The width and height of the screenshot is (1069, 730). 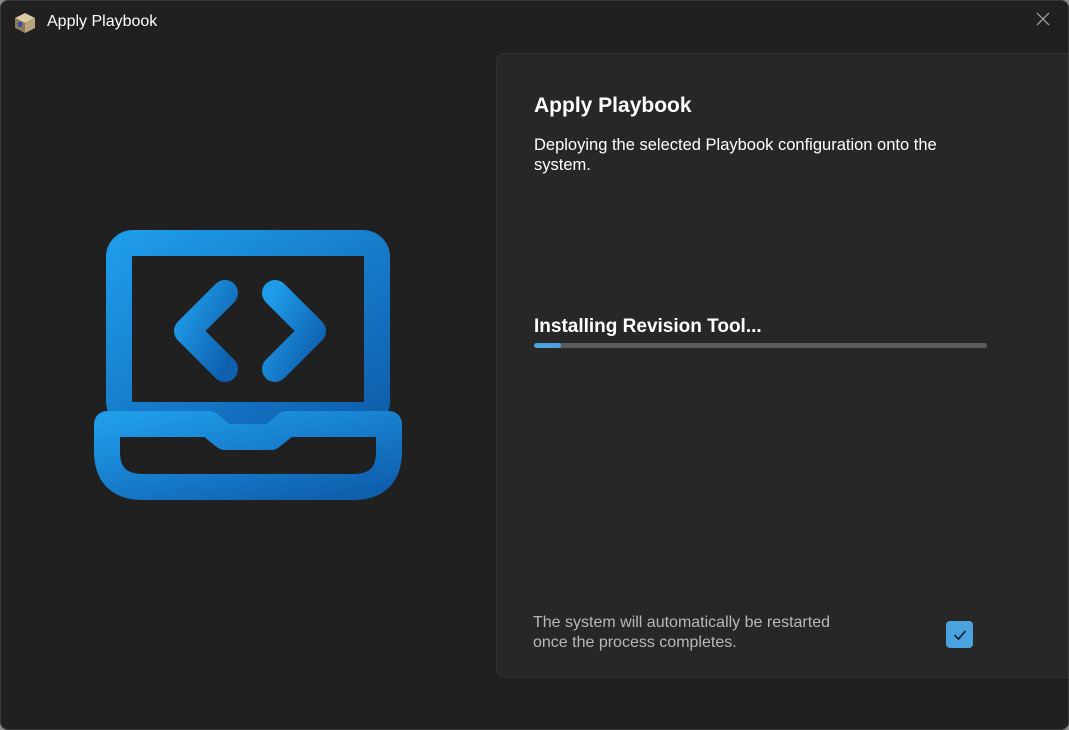 What do you see at coordinates (760, 345) in the screenshot?
I see `progress-bar` at bounding box center [760, 345].